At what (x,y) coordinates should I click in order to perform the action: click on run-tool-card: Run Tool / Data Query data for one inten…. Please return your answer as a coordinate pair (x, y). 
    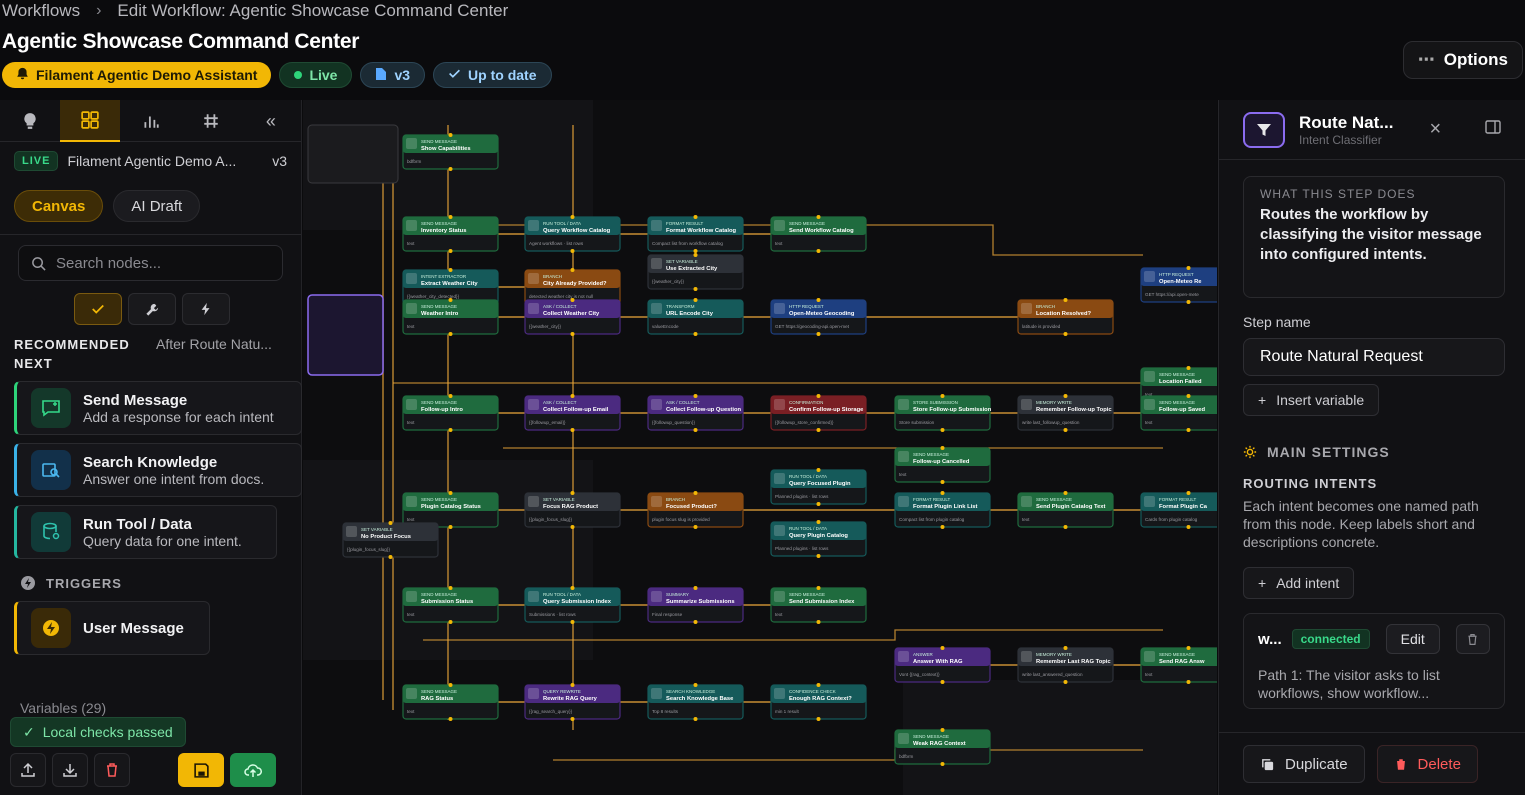
    Looking at the image, I should click on (145, 532).